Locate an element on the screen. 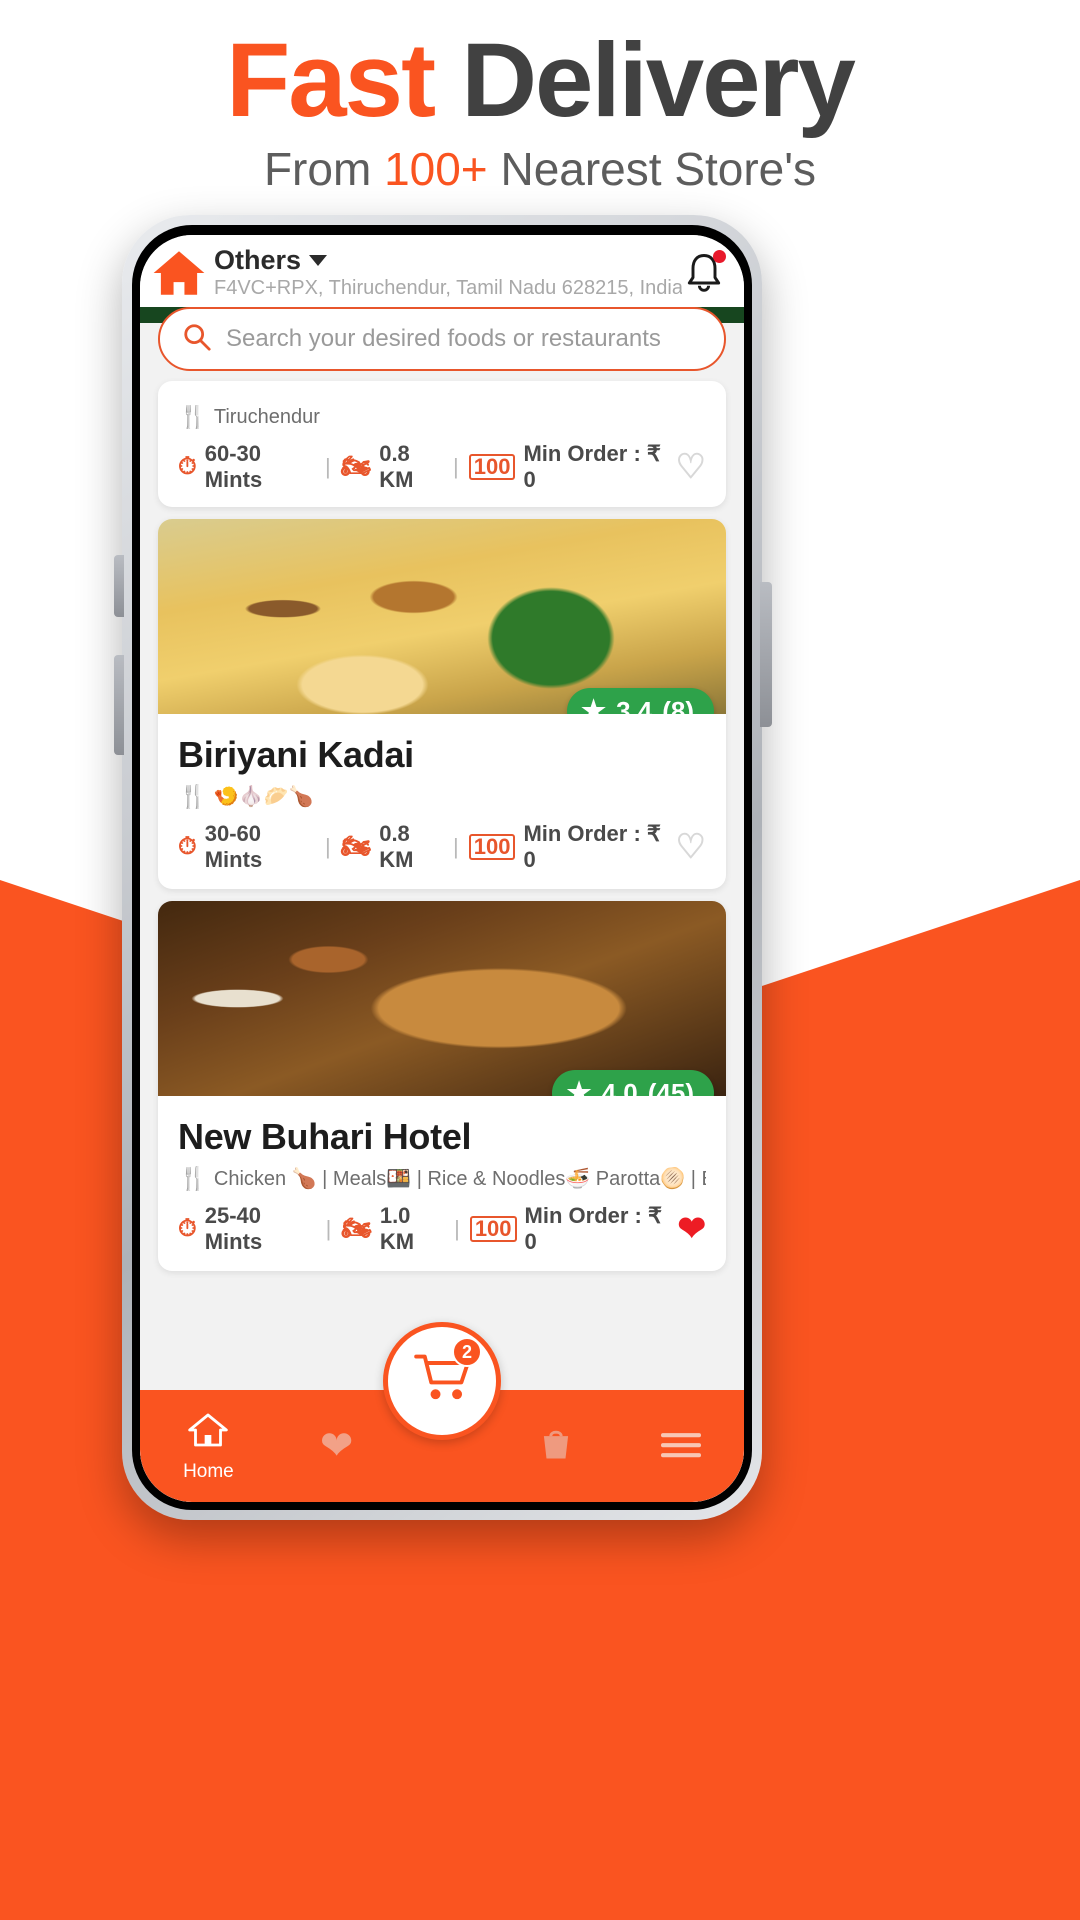 This screenshot has width=1080, height=1920. search-input: Search your desired foods or restaurants is located at coordinates (442, 339).